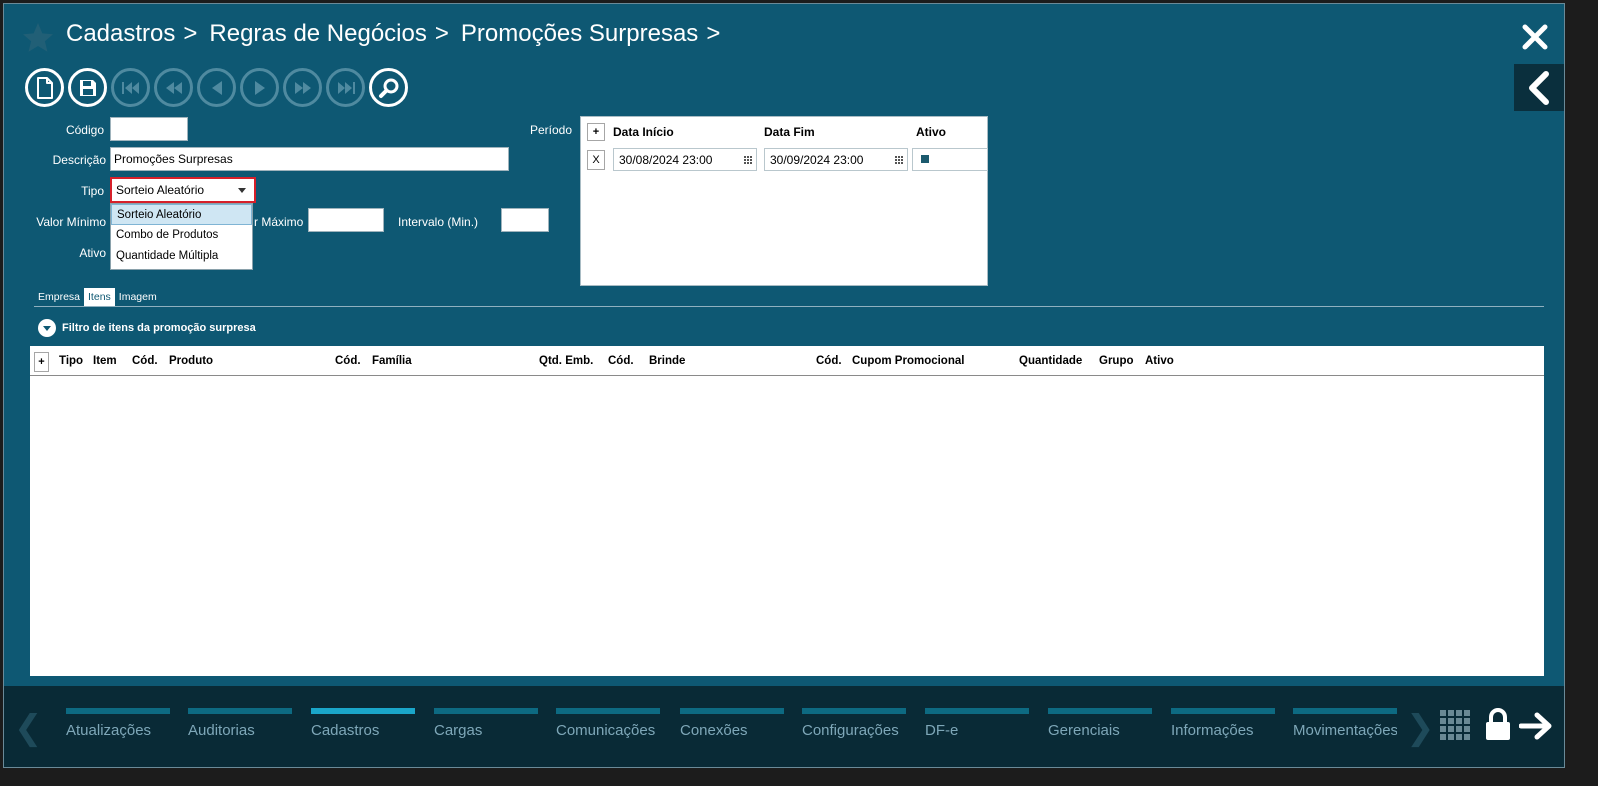  What do you see at coordinates (259, 87) in the screenshot?
I see `next-record-button` at bounding box center [259, 87].